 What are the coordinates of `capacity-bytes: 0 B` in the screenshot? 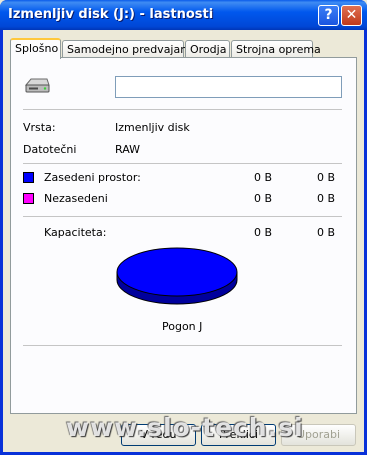 It's located at (263, 232).